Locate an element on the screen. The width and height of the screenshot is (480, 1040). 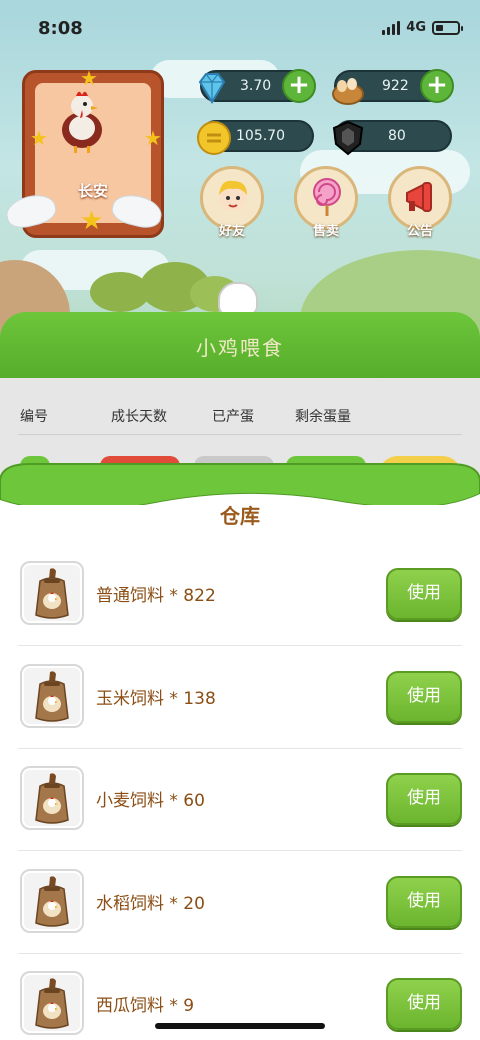
megaphone-icon is located at coordinates (419, 197).